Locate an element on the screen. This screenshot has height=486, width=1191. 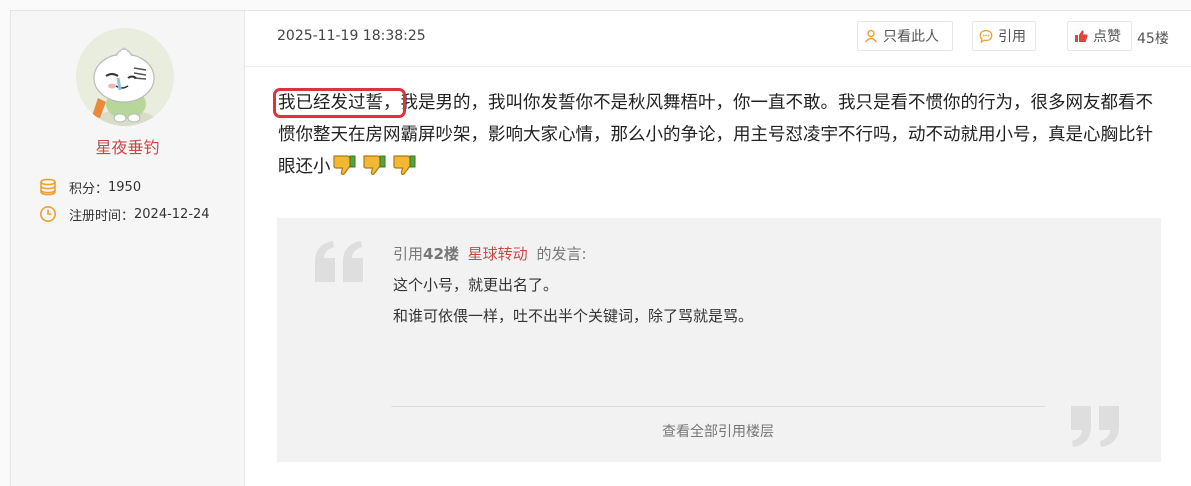
quote-button: 引用 is located at coordinates (1004, 36).